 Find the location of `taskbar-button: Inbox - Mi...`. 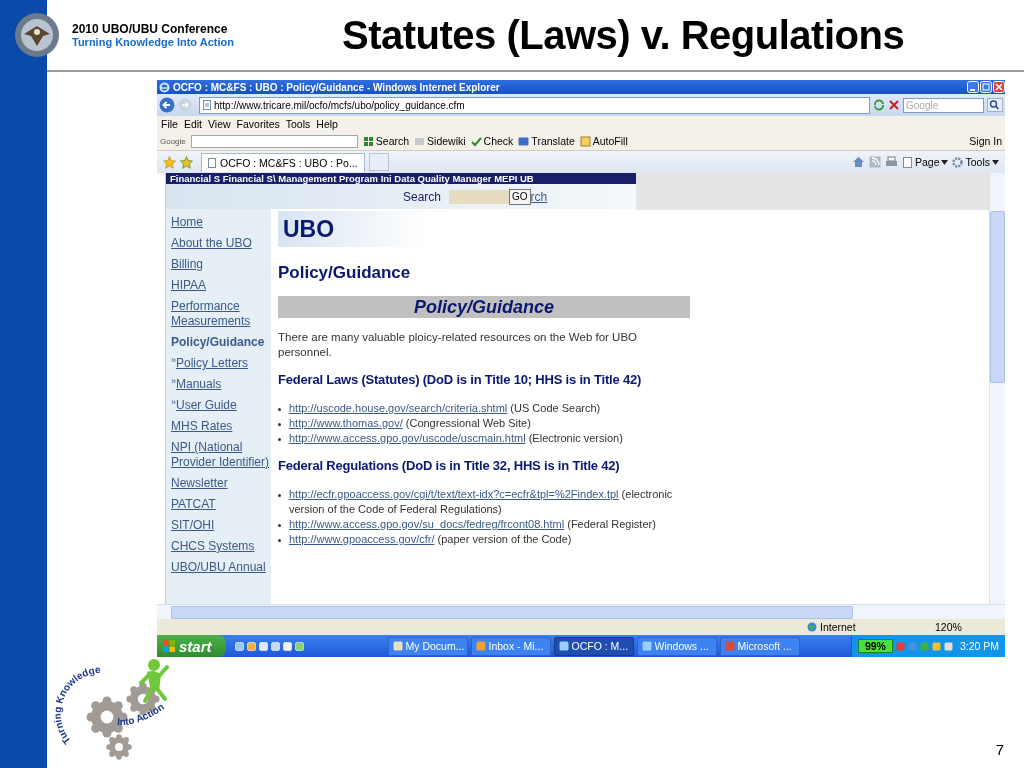

taskbar-button: Inbox - Mi... is located at coordinates (510, 646).